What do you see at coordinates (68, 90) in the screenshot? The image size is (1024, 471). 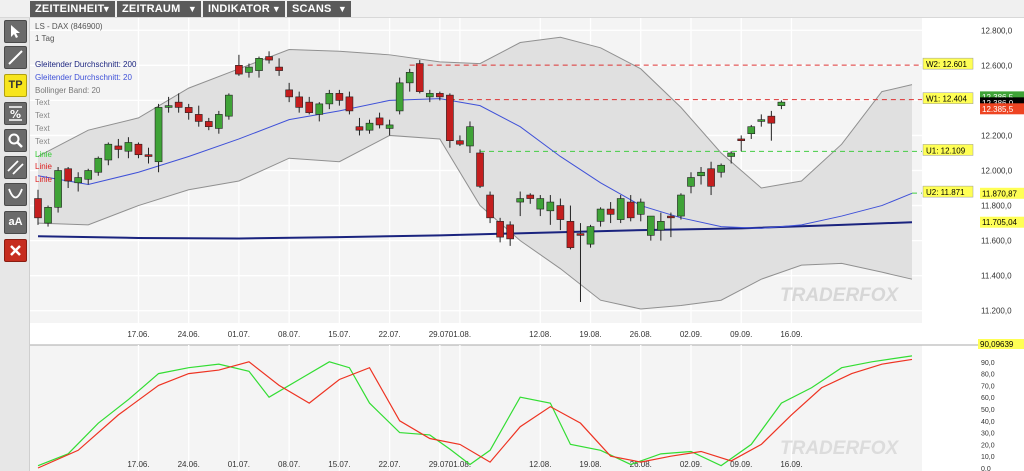 I see `legend-bollinger: Bollinger Band: 20` at bounding box center [68, 90].